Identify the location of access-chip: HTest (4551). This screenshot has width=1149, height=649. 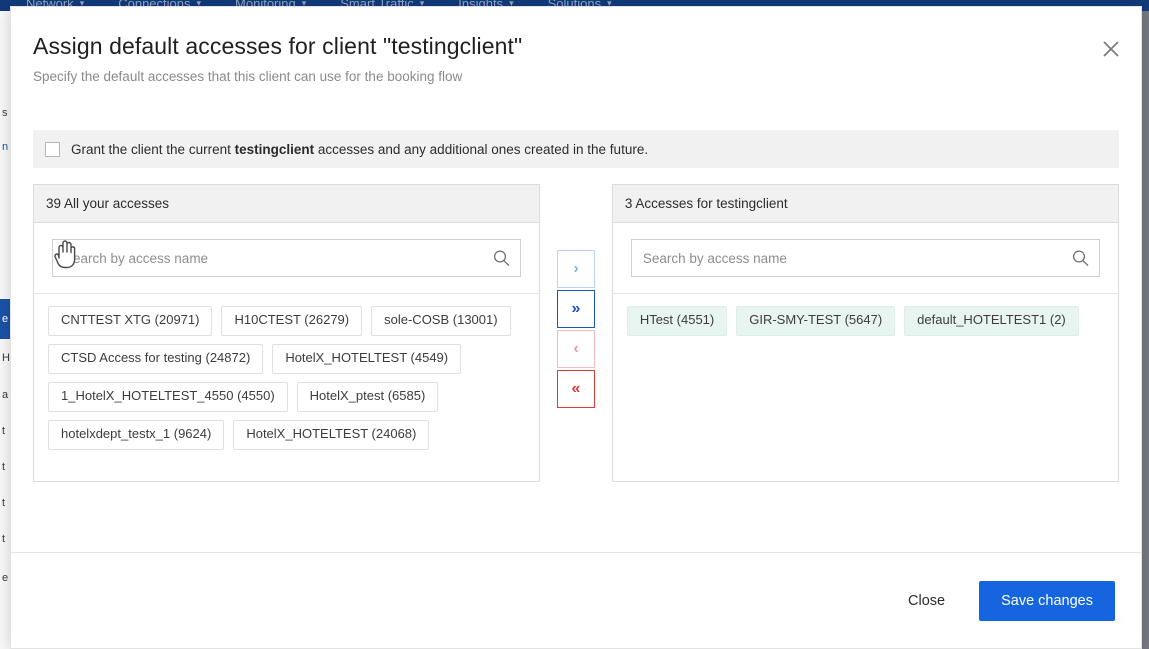
(677, 321).